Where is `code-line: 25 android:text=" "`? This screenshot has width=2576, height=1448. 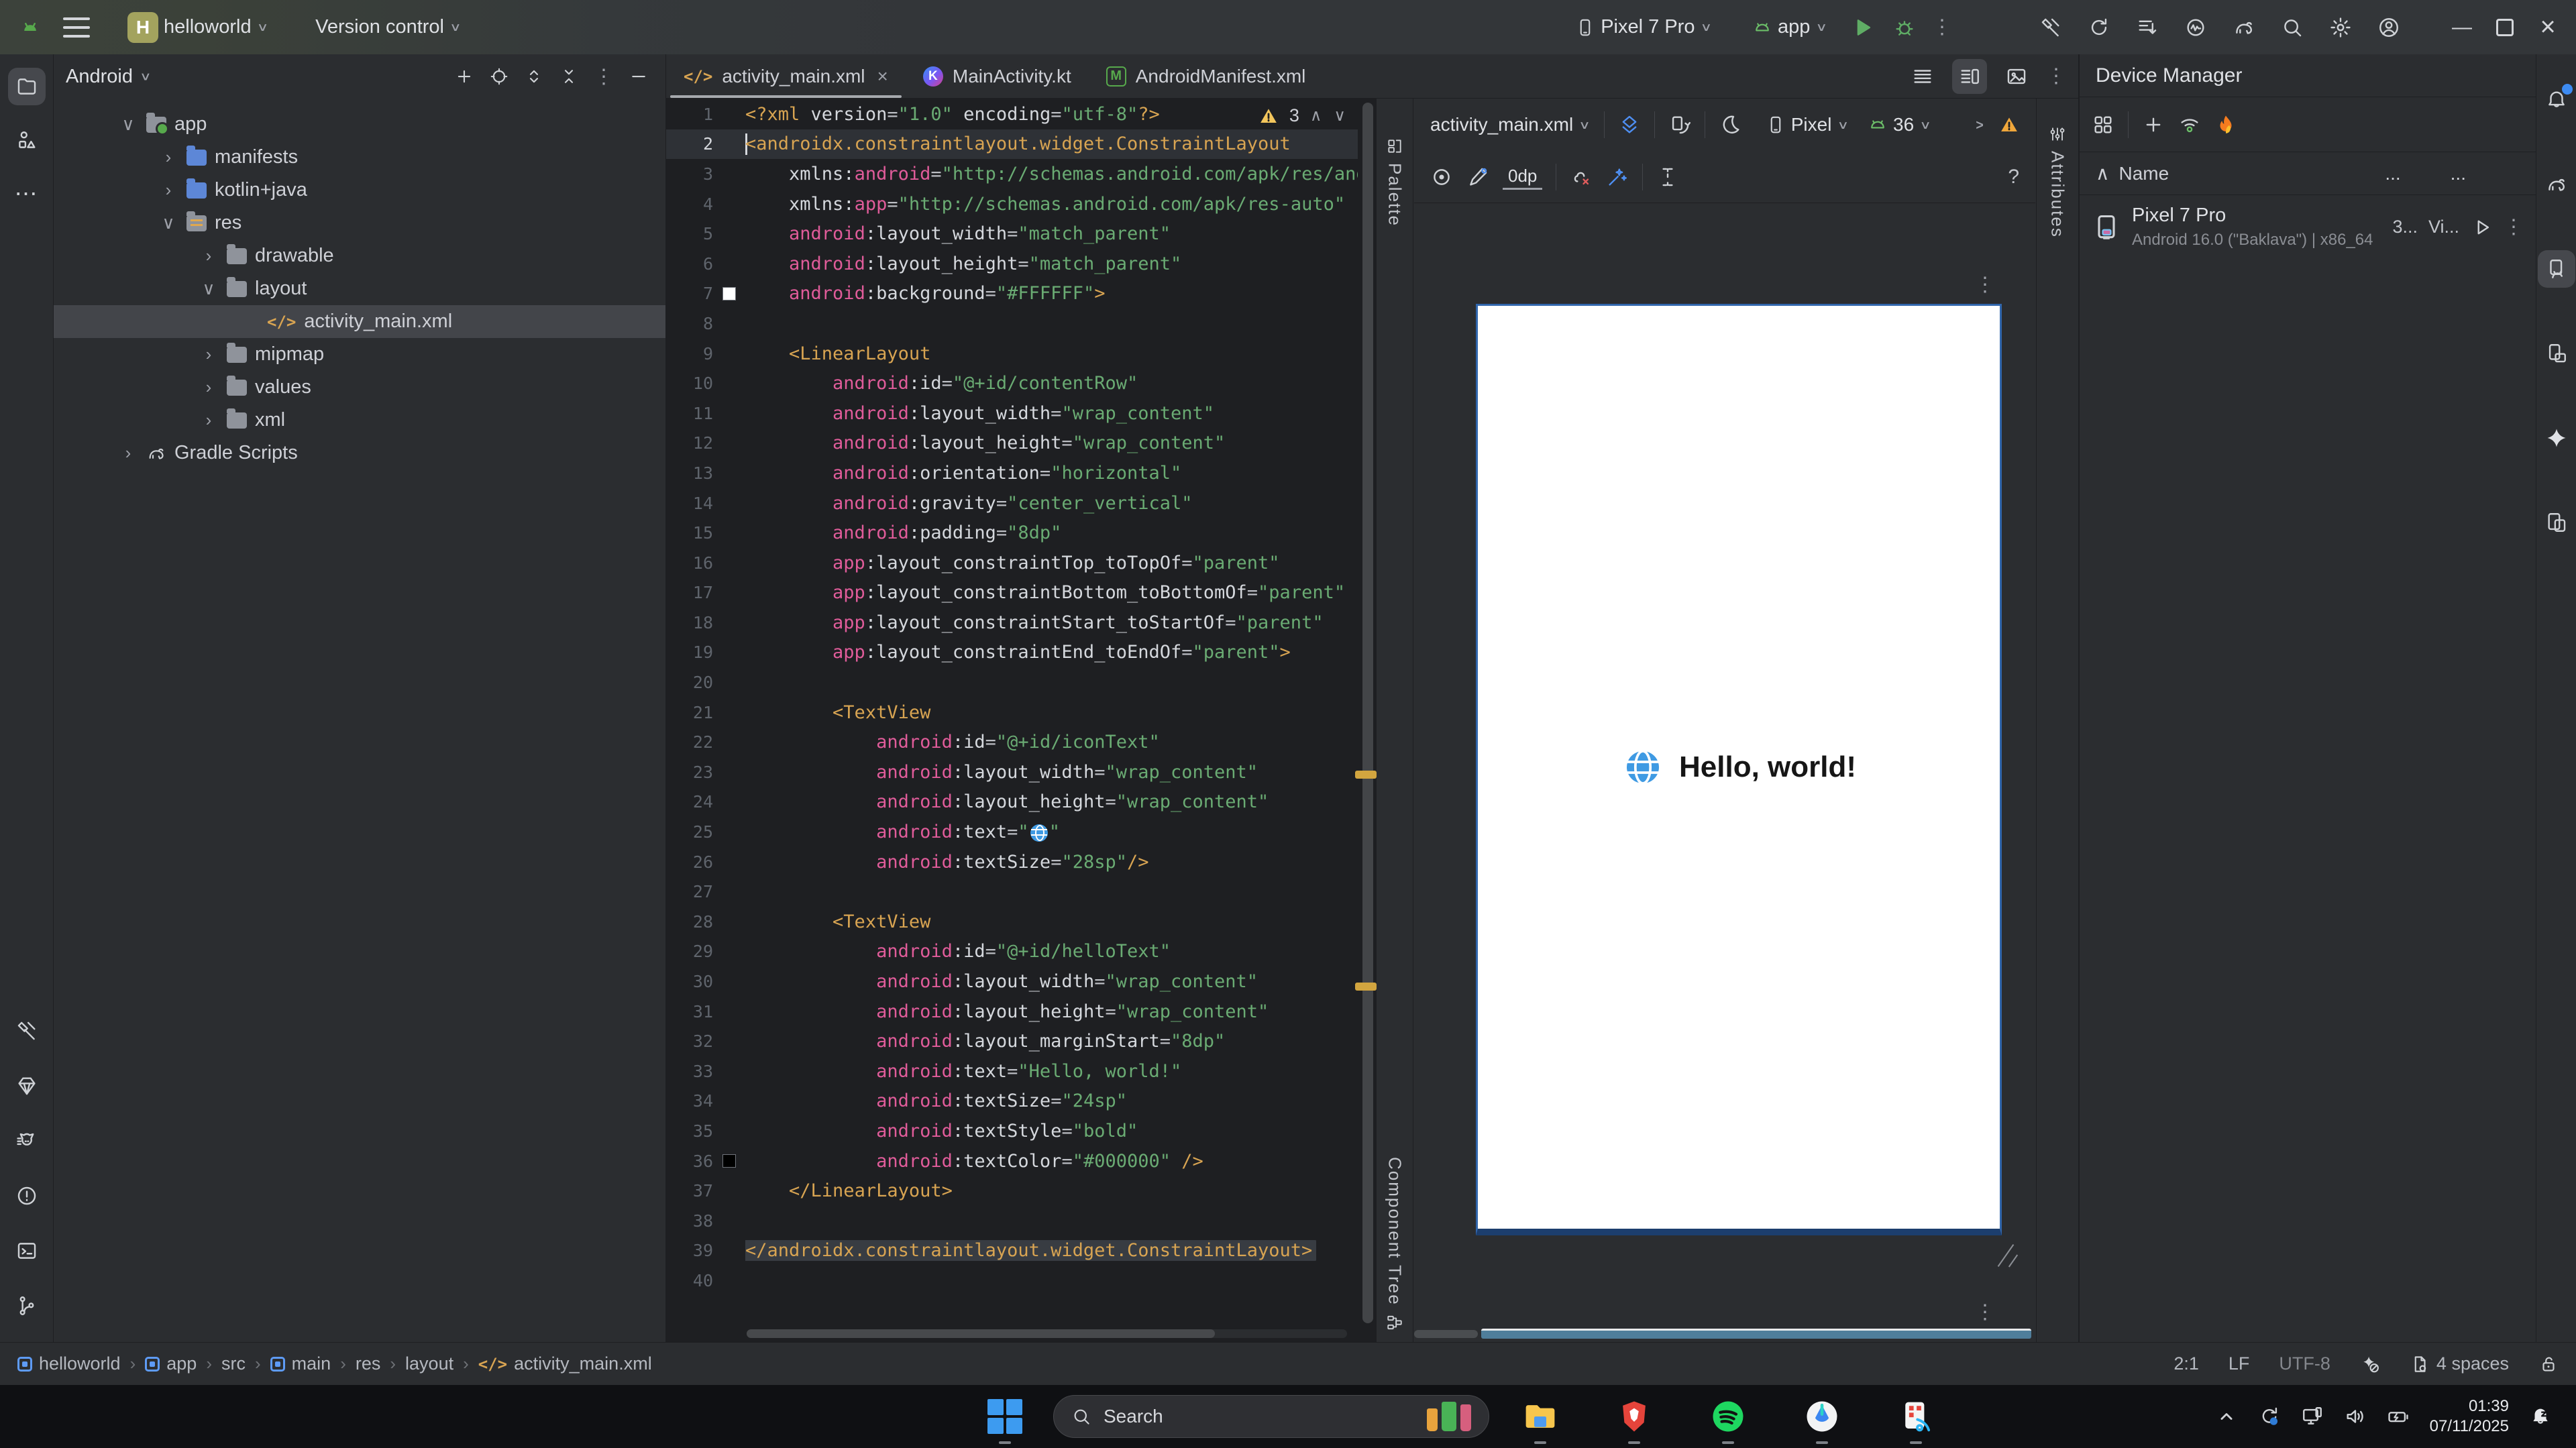 code-line: 25 android:text=" " is located at coordinates (1012, 832).